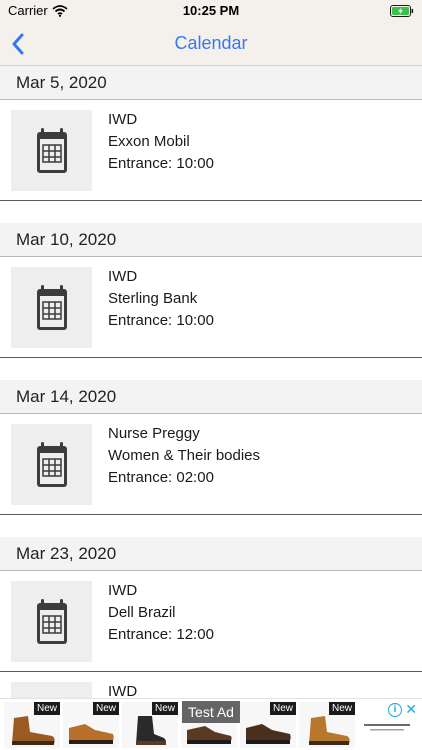 Image resolution: width=422 pixels, height=750 pixels. I want to click on status-bar: Carrier 10:25 PM, so click(211, 11).